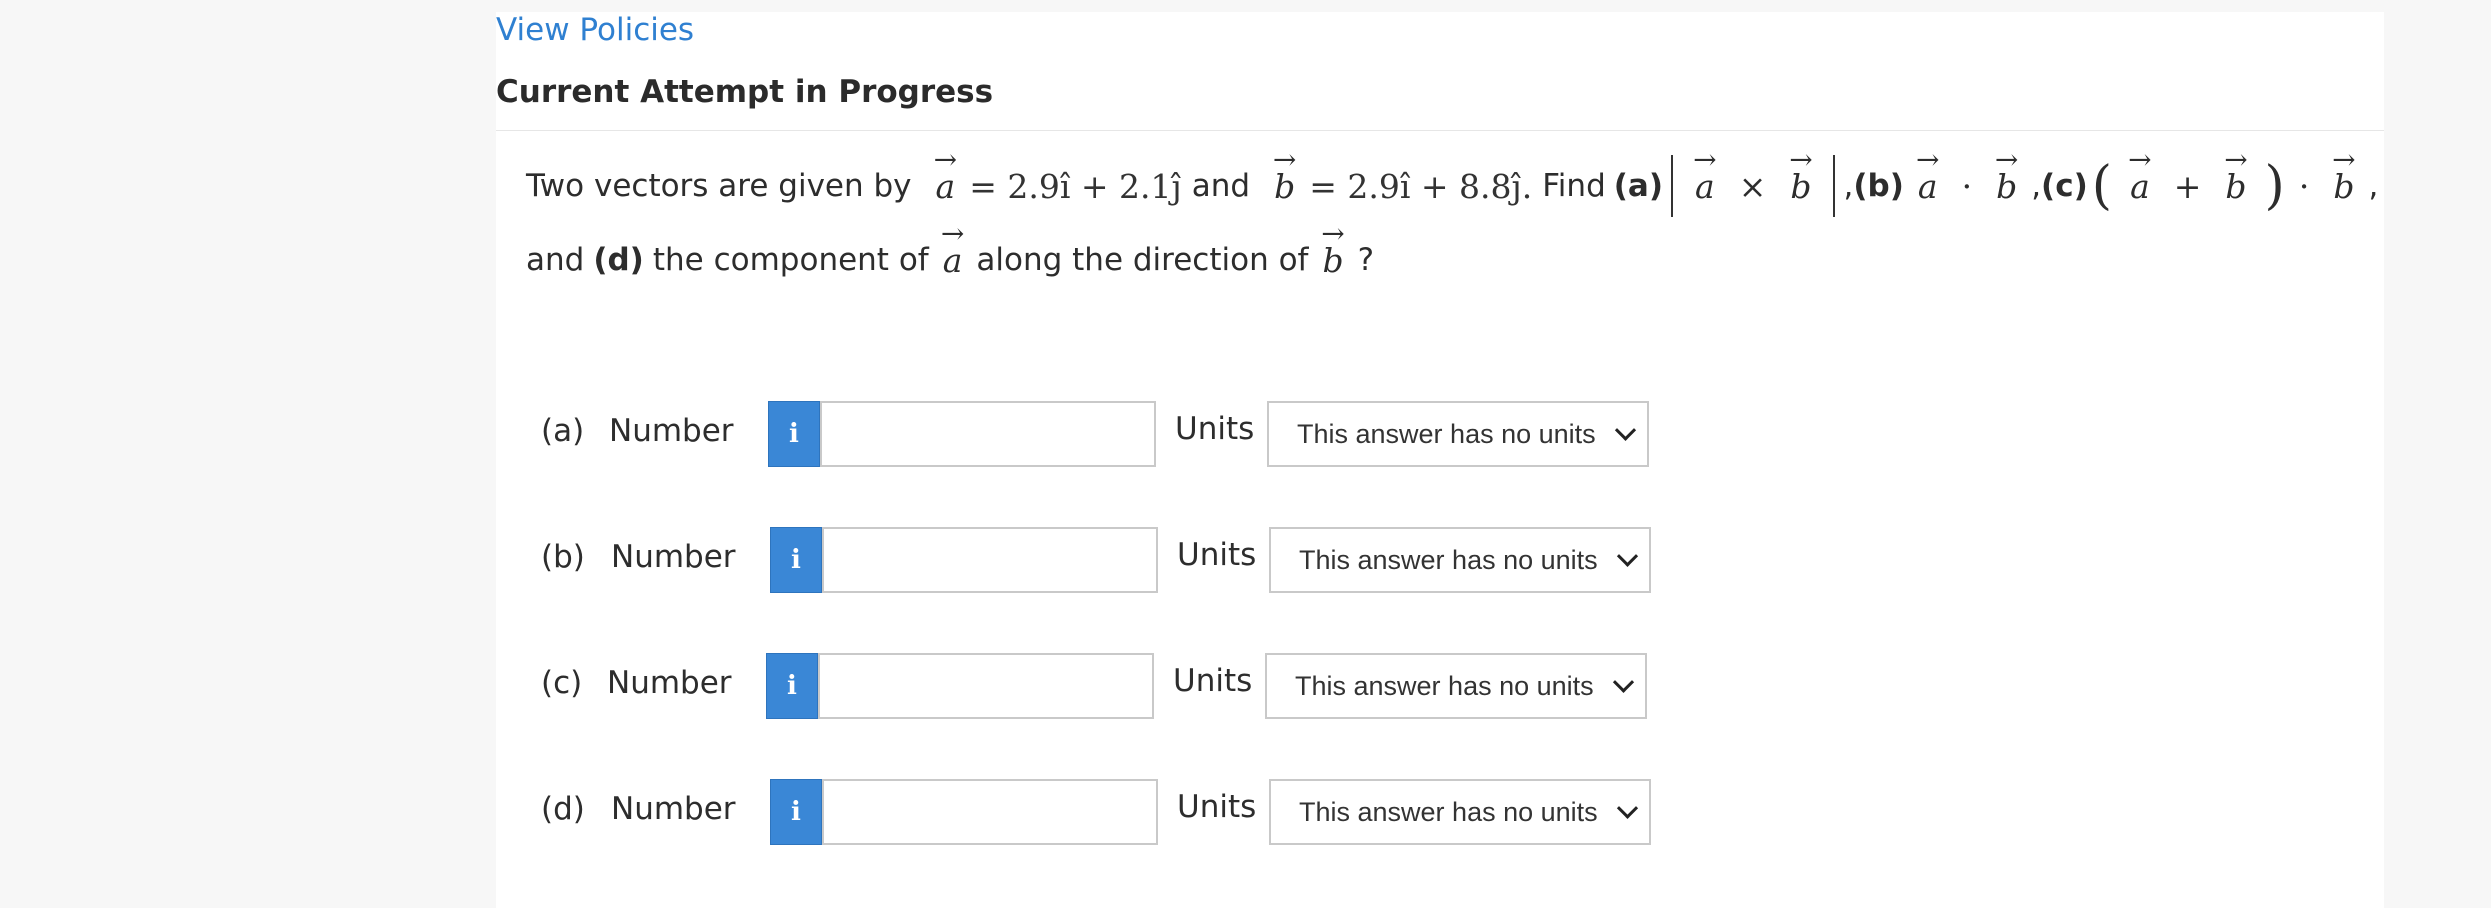 The image size is (2491, 908). I want to click on part-label: (c), so click(562, 683).